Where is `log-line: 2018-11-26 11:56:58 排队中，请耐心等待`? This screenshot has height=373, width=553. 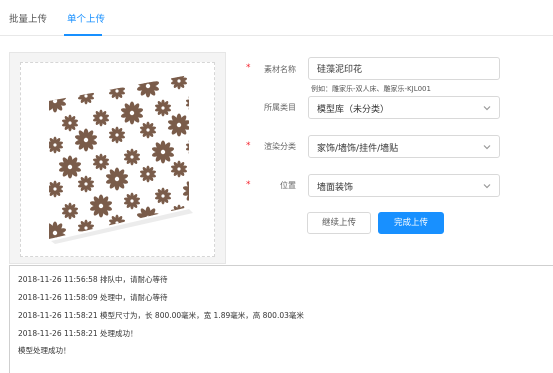
log-line: 2018-11-26 11:56:58 排队中，请耐心等待 is located at coordinates (93, 279).